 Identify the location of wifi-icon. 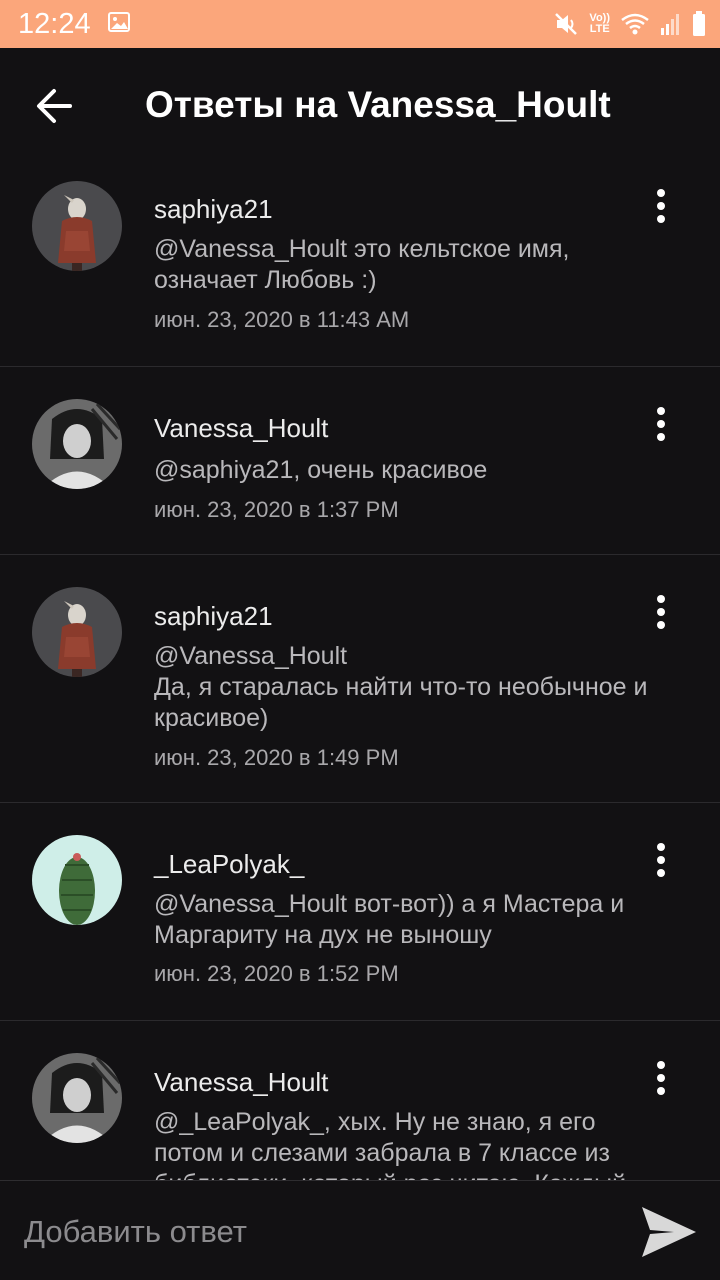
(635, 24).